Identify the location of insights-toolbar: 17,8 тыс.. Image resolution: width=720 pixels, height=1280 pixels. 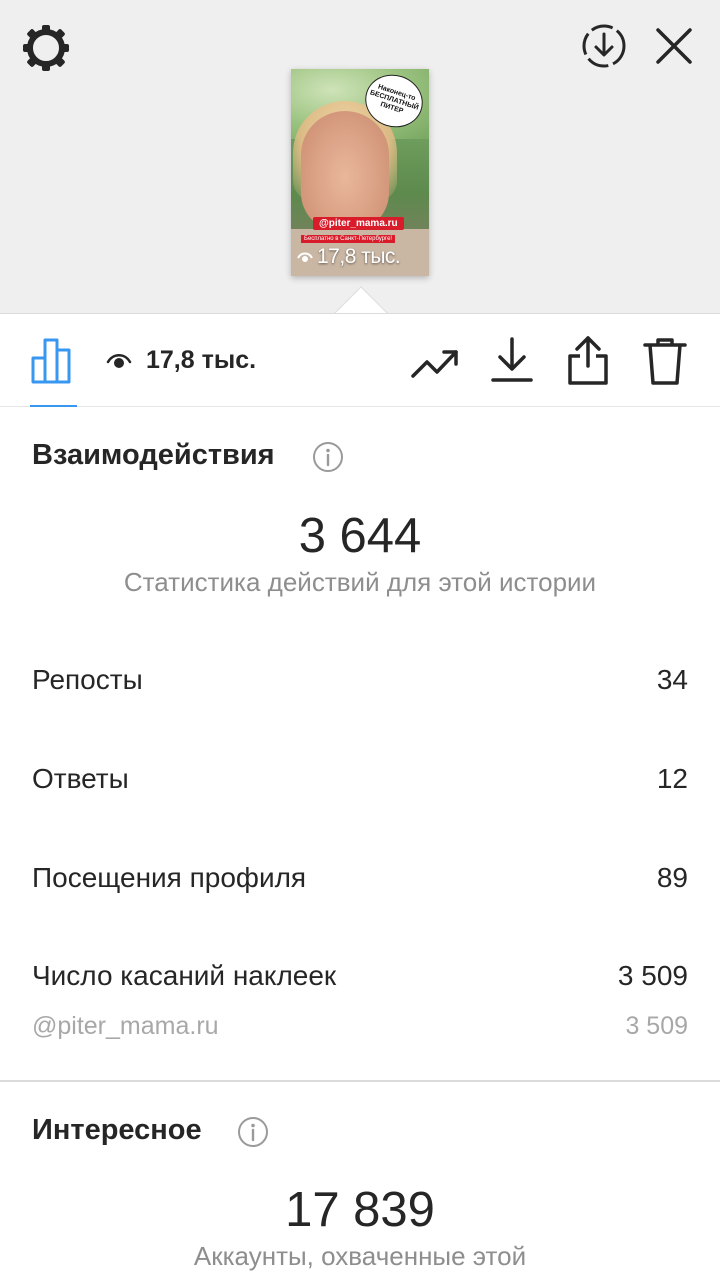
(360, 360).